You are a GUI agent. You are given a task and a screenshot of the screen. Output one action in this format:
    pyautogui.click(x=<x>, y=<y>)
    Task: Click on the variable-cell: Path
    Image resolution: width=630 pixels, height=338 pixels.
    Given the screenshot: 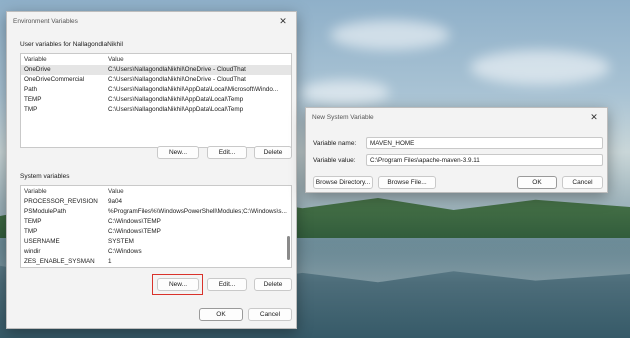 What is the action you would take?
    pyautogui.click(x=30, y=89)
    